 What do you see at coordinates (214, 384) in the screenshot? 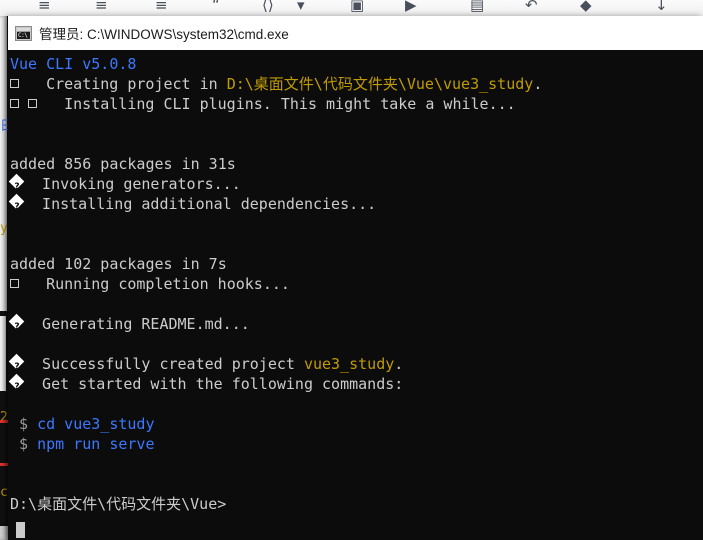
I see `terminal-text-segment: Get started with the following commands:` at bounding box center [214, 384].